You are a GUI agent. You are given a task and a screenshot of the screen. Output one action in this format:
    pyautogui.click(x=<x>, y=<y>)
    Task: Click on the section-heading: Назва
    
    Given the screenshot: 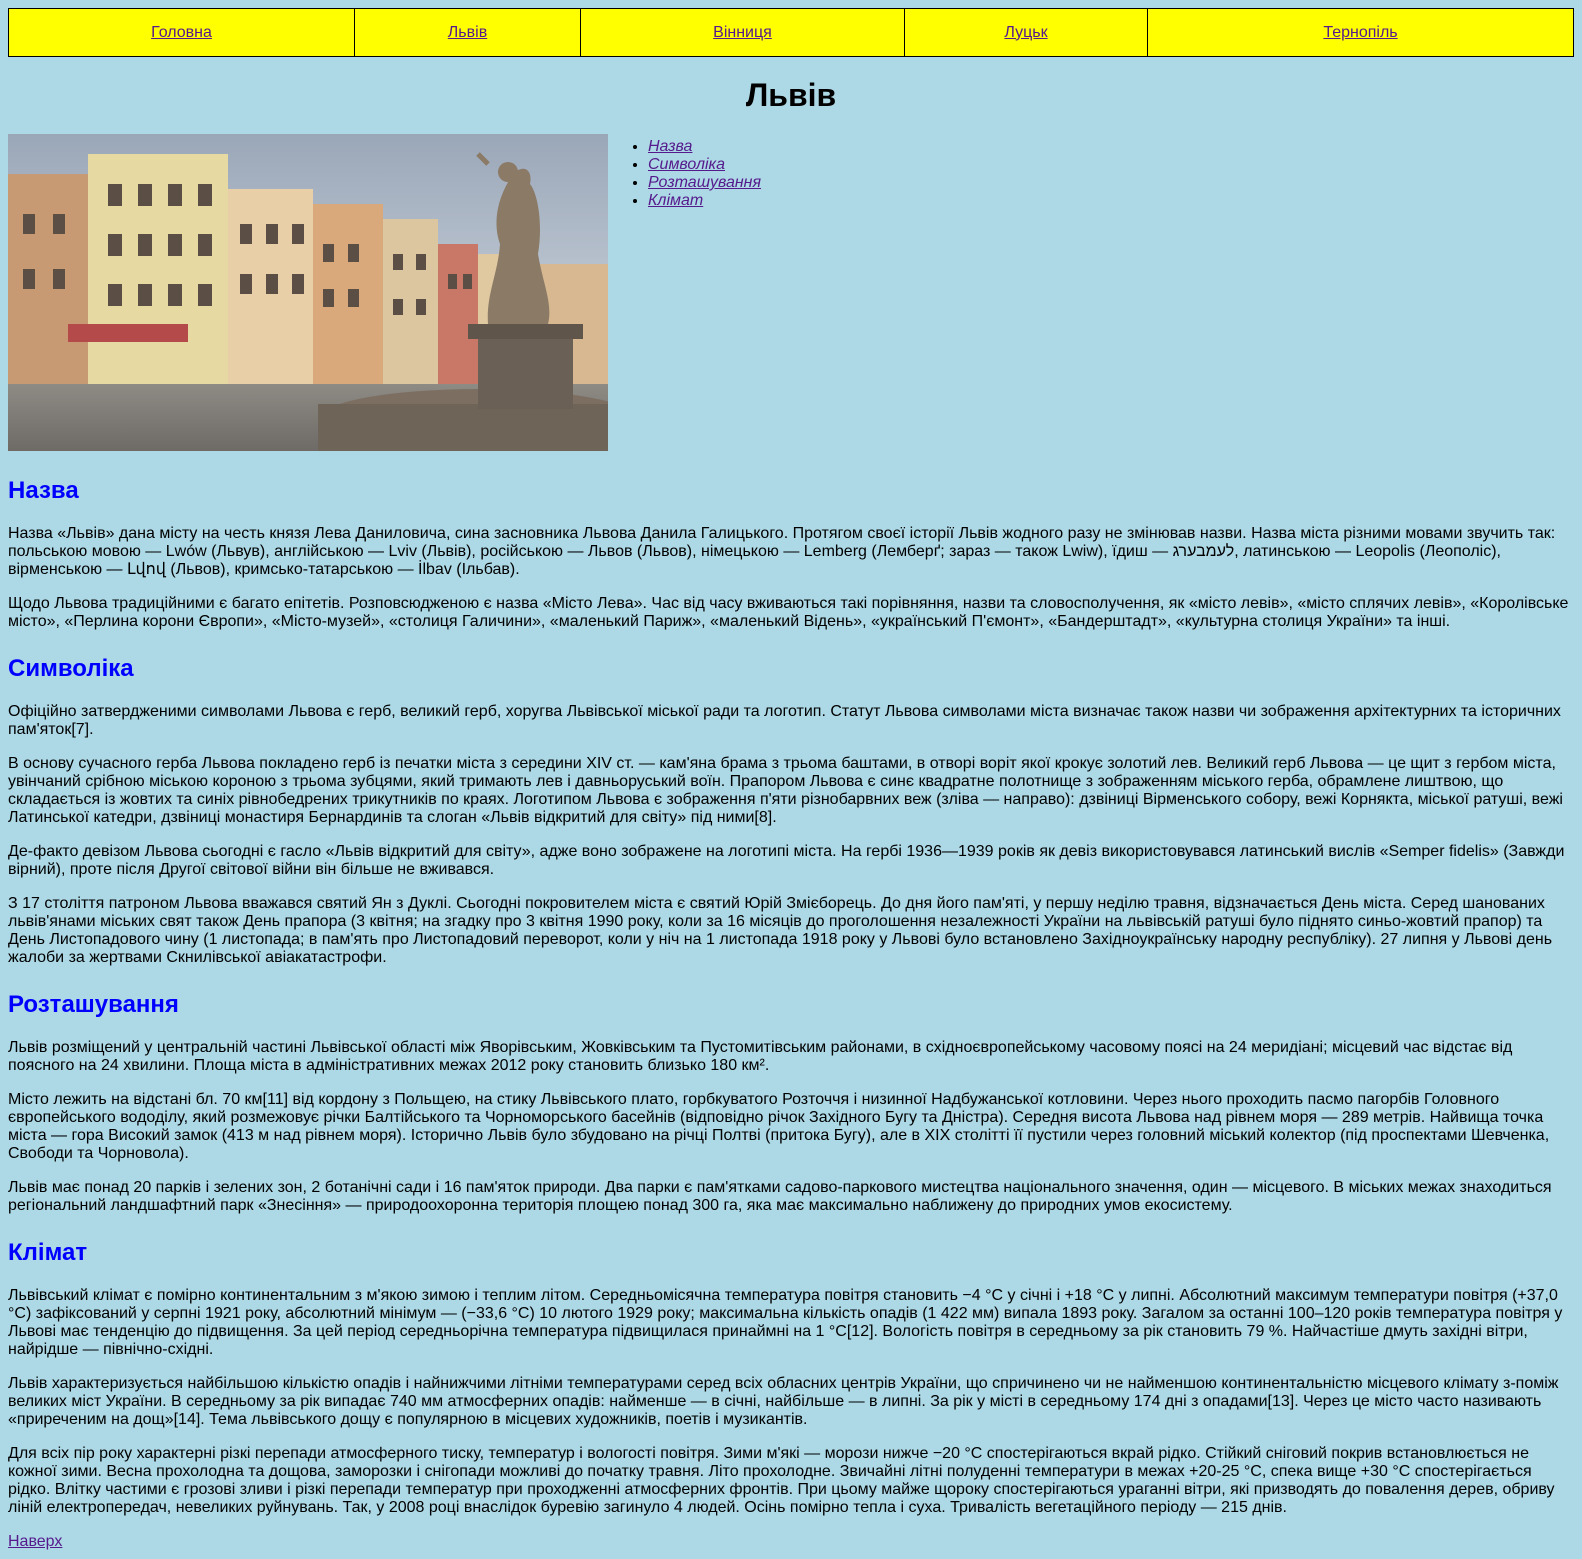 What is the action you would take?
    pyautogui.click(x=43, y=490)
    